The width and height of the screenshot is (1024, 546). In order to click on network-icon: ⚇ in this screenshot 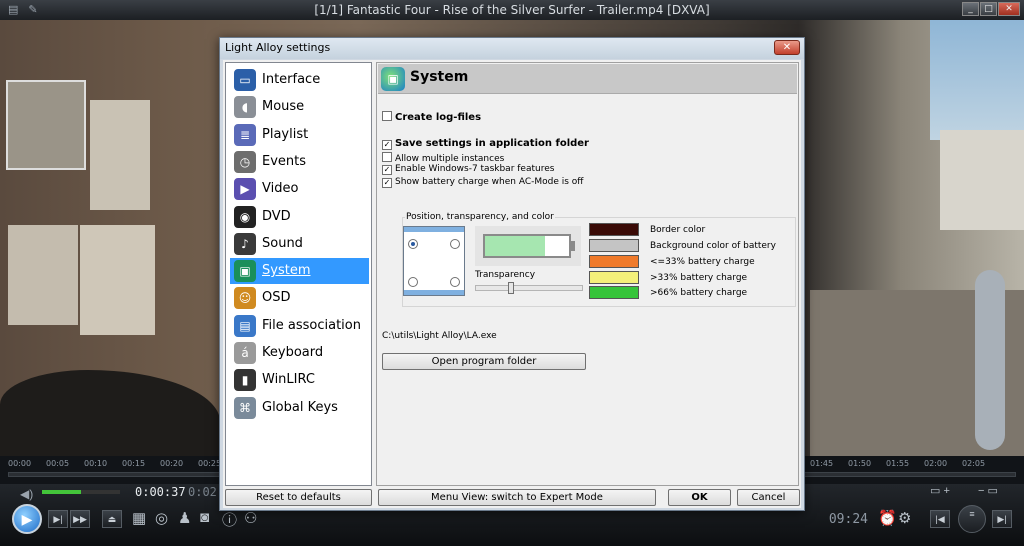, I will do `click(250, 518)`.